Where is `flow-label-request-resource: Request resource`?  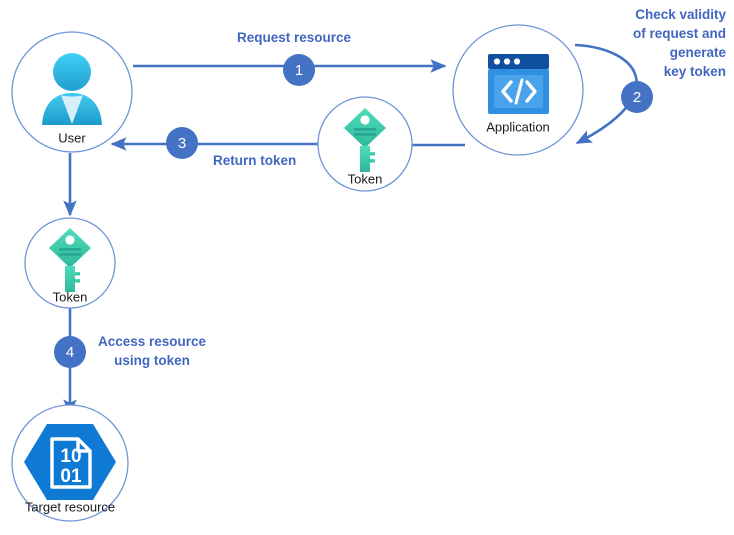
flow-label-request-resource: Request resource is located at coordinates (294, 37).